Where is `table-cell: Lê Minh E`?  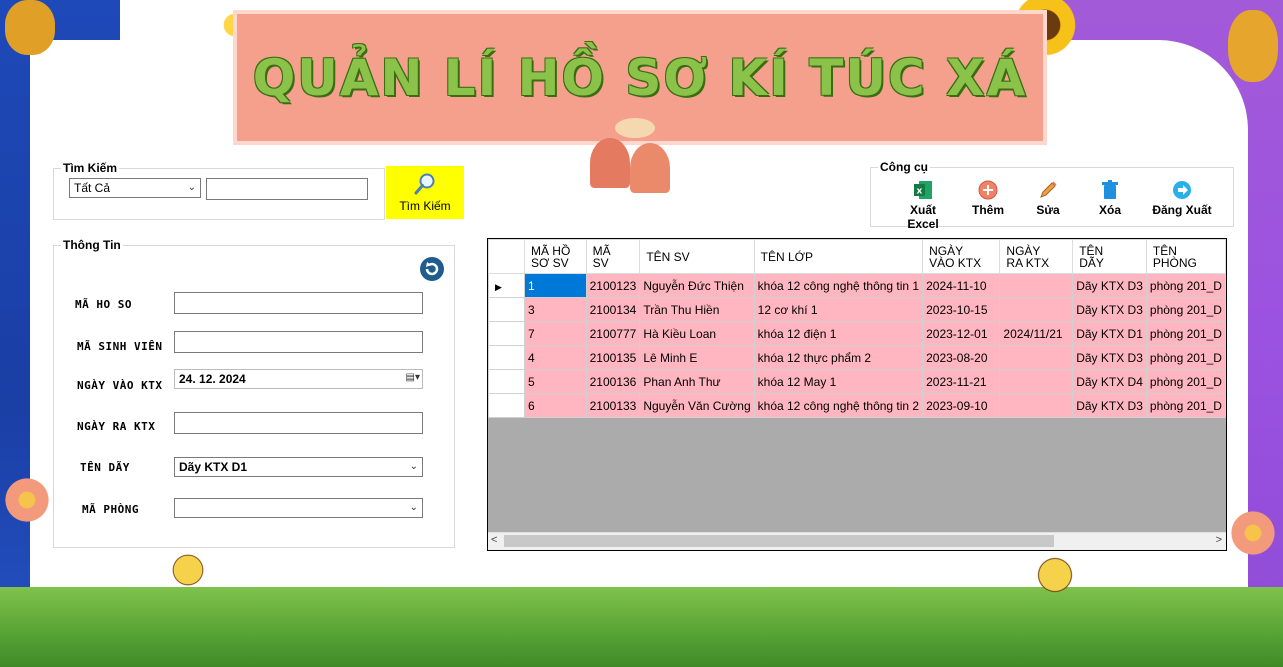
table-cell: Lê Minh E is located at coordinates (697, 357).